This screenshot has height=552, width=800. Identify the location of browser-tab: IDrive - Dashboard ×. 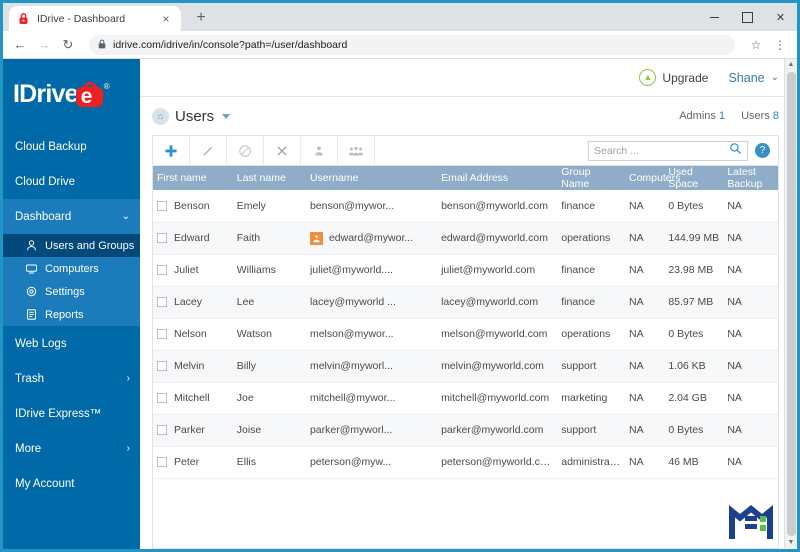
(95, 18).